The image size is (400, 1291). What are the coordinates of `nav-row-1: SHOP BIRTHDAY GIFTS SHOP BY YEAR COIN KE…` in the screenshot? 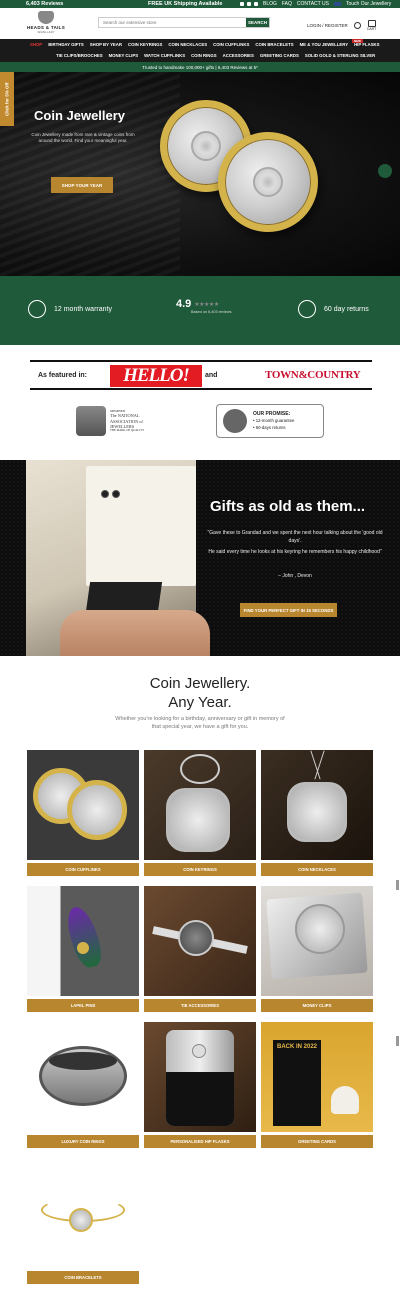 It's located at (205, 44).